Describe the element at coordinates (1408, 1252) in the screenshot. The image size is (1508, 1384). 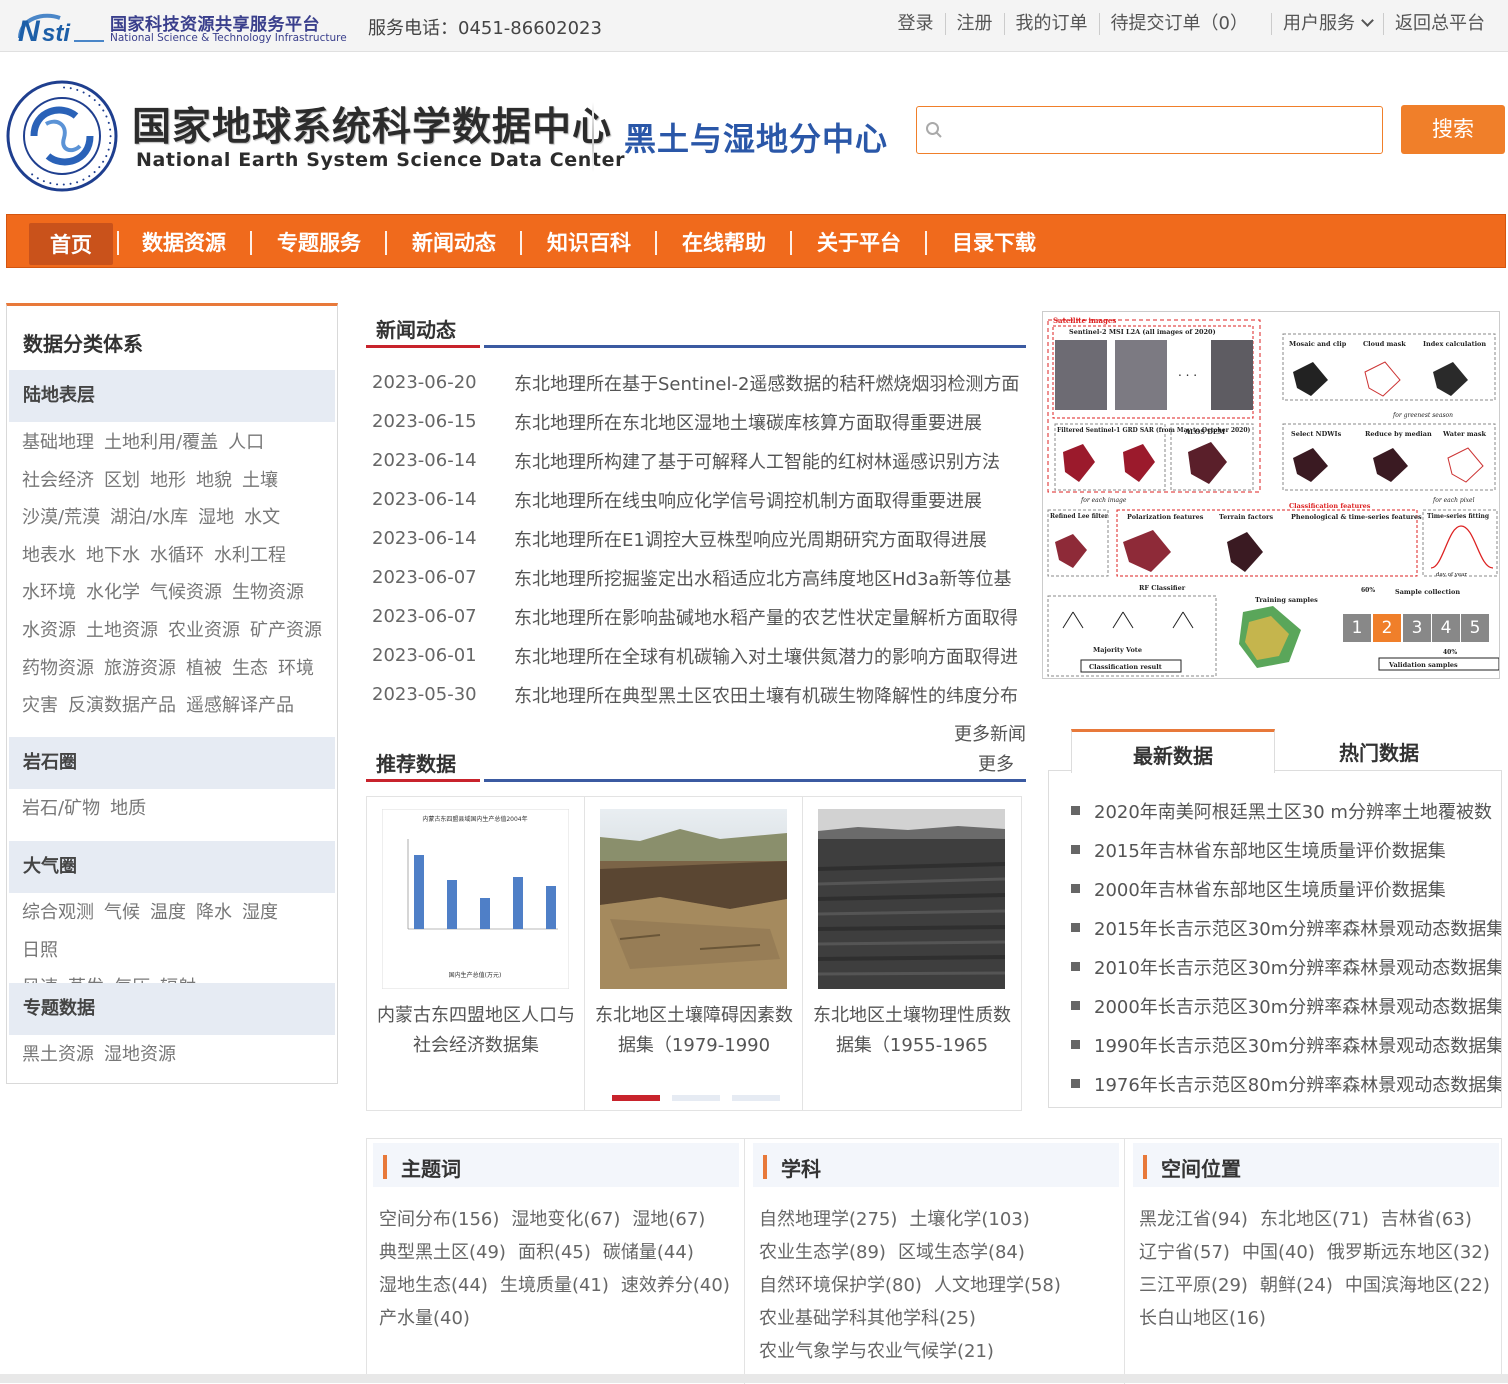
I see `facet-link: 俄罗斯远东地区(32)` at that location.